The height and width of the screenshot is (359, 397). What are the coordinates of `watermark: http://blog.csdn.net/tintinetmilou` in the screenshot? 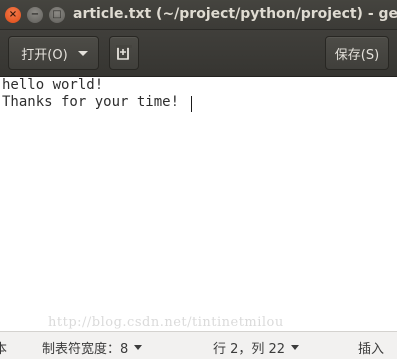 It's located at (166, 322).